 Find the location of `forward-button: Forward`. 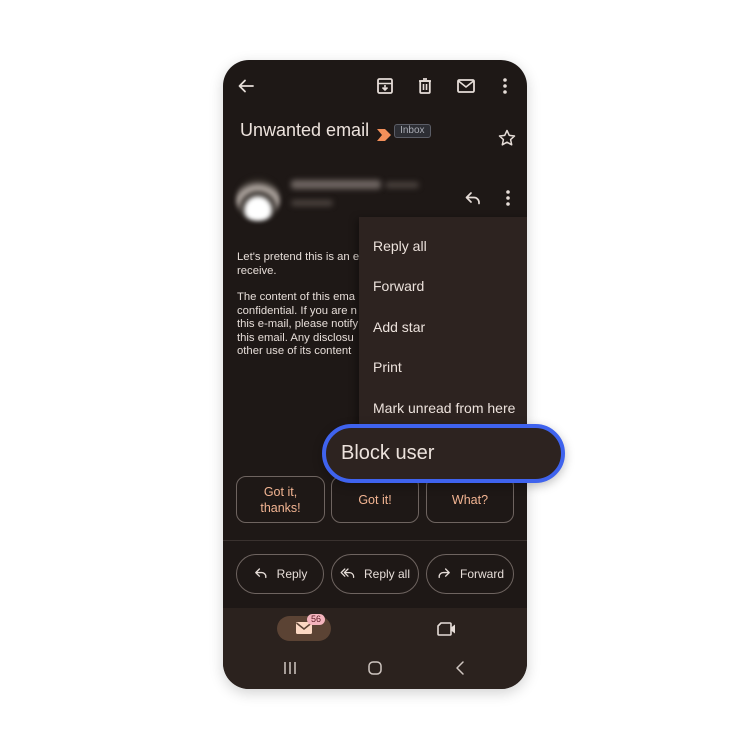

forward-button: Forward is located at coordinates (470, 574).